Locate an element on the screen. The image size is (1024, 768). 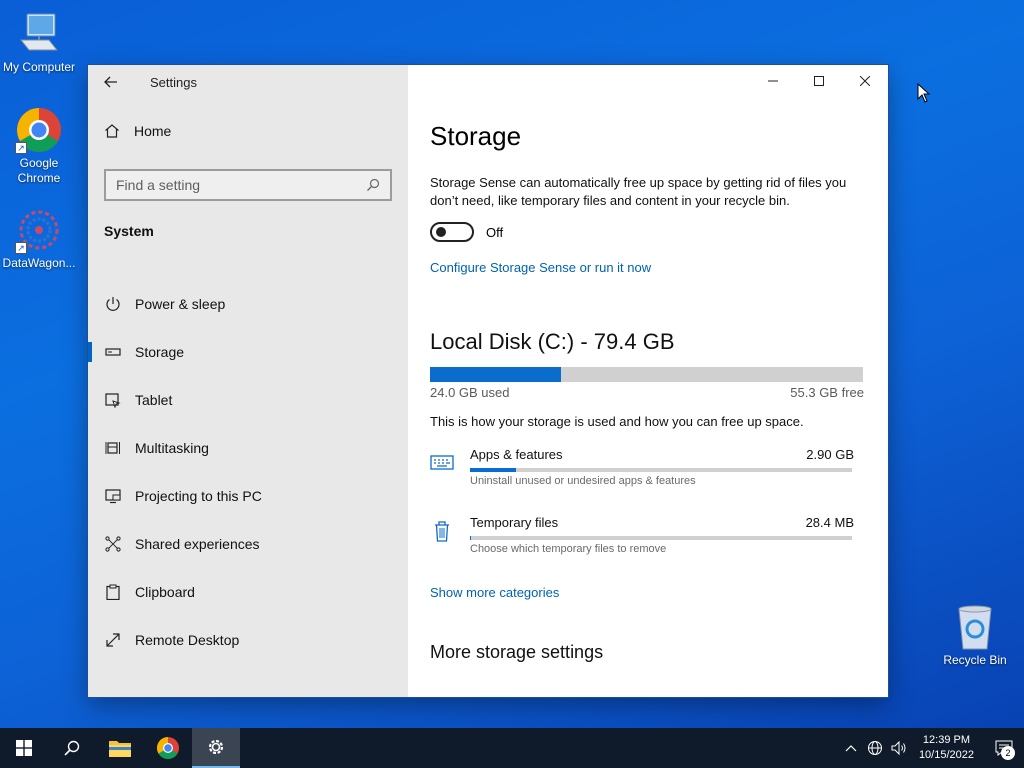
show-more-categories-link: Show more categories is located at coordinates (647, 592).